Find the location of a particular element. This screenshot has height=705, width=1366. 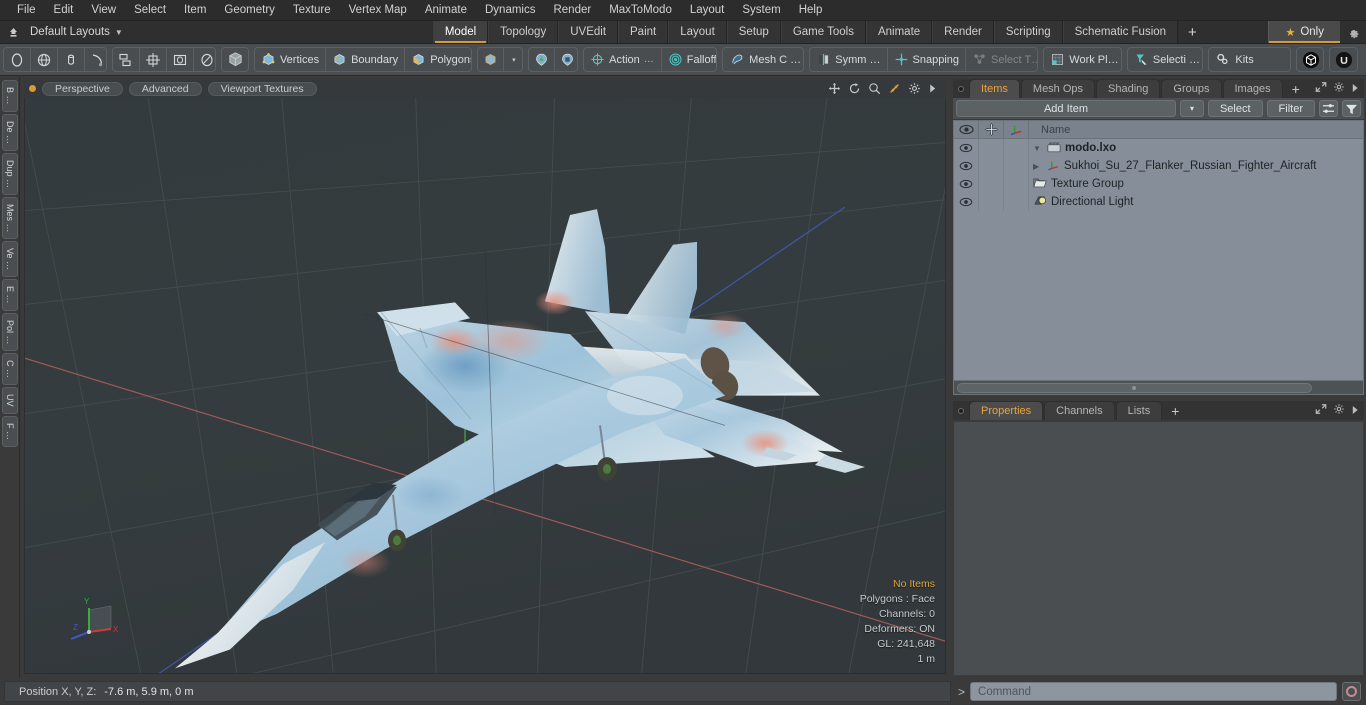

item-row-scene: ▼ modo.lxo is located at coordinates (1196, 148).